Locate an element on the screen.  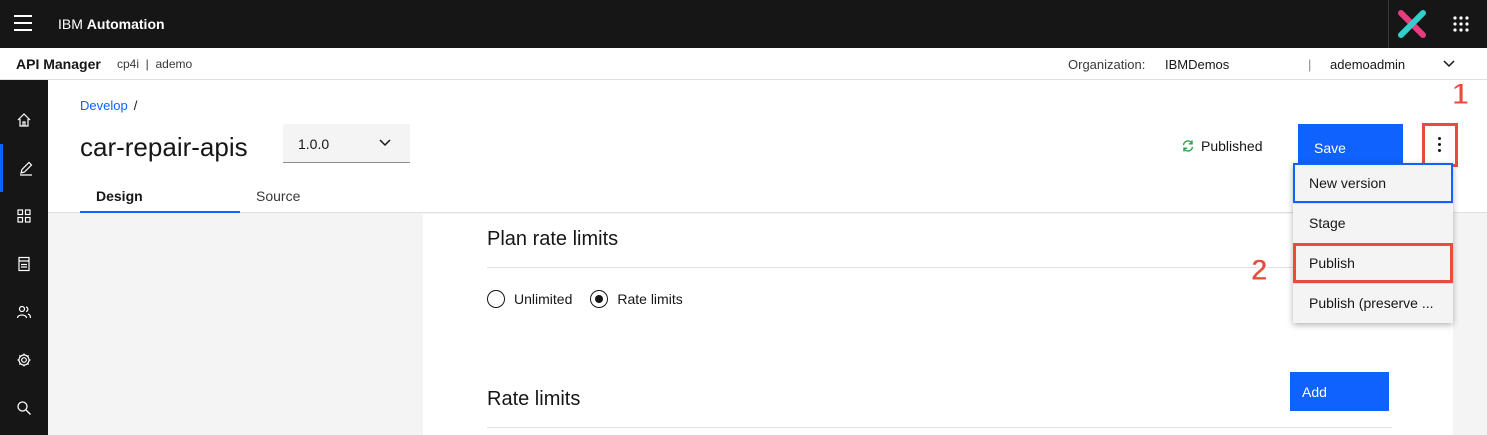
apps-icon is located at coordinates (24, 216).